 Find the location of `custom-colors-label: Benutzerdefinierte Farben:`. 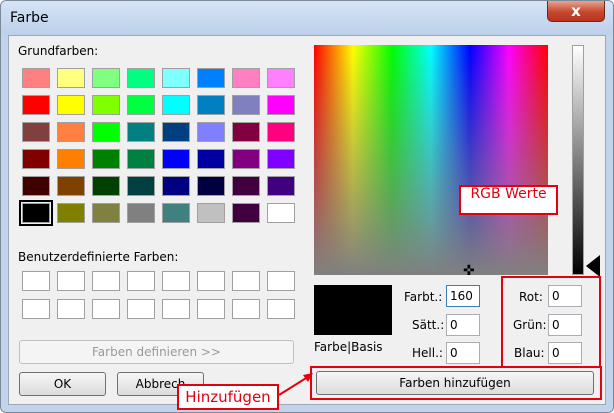

custom-colors-label: Benutzerdefinierte Farben: is located at coordinates (98, 257).